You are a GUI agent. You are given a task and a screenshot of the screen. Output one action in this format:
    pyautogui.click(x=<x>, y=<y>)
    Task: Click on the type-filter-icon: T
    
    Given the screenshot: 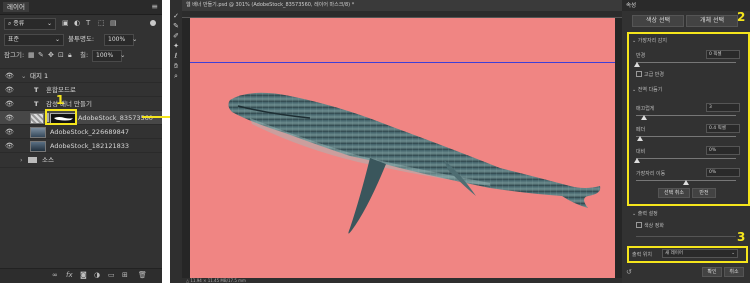 What is the action you would take?
    pyautogui.click(x=88, y=23)
    